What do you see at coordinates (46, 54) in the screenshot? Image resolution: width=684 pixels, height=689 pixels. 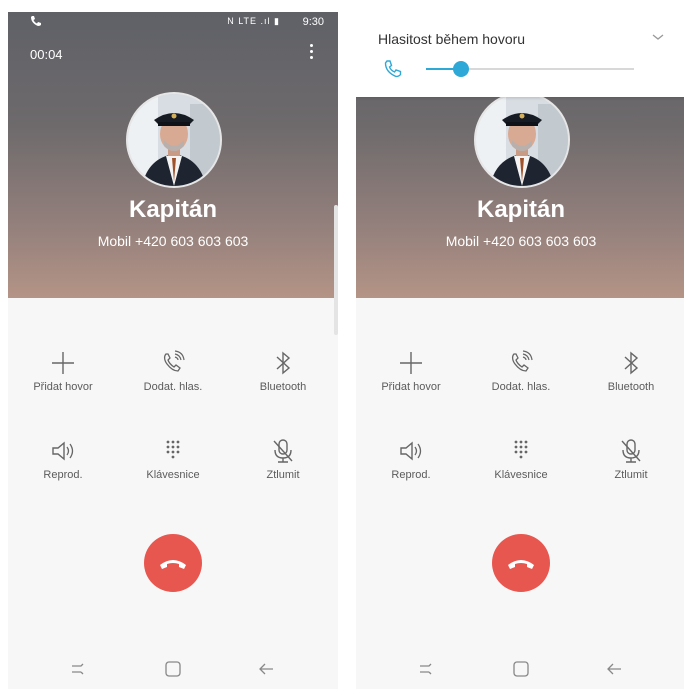 I see `call-timer: 00:04` at bounding box center [46, 54].